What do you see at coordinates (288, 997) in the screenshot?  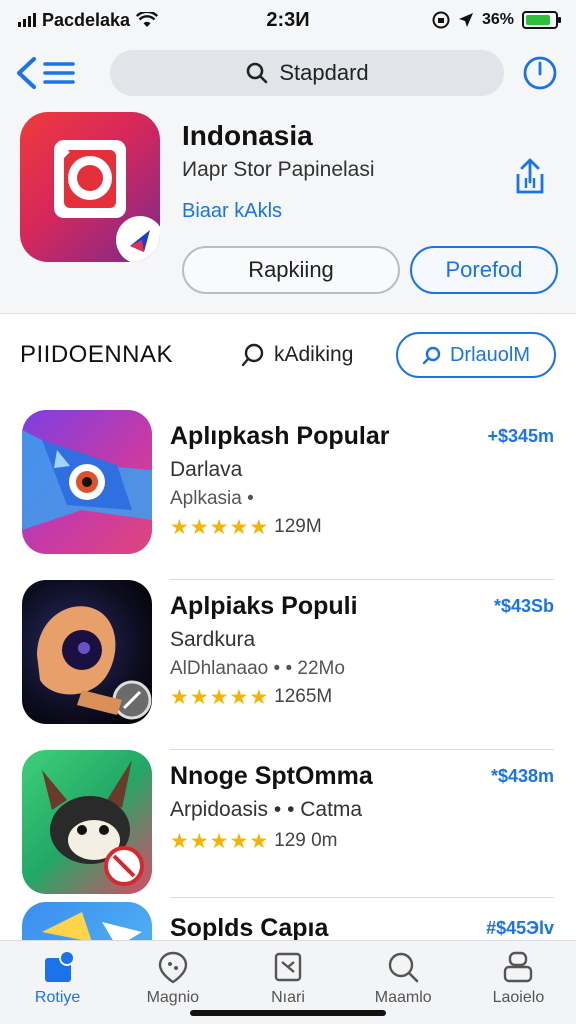 I see `tab-label: Nıari` at bounding box center [288, 997].